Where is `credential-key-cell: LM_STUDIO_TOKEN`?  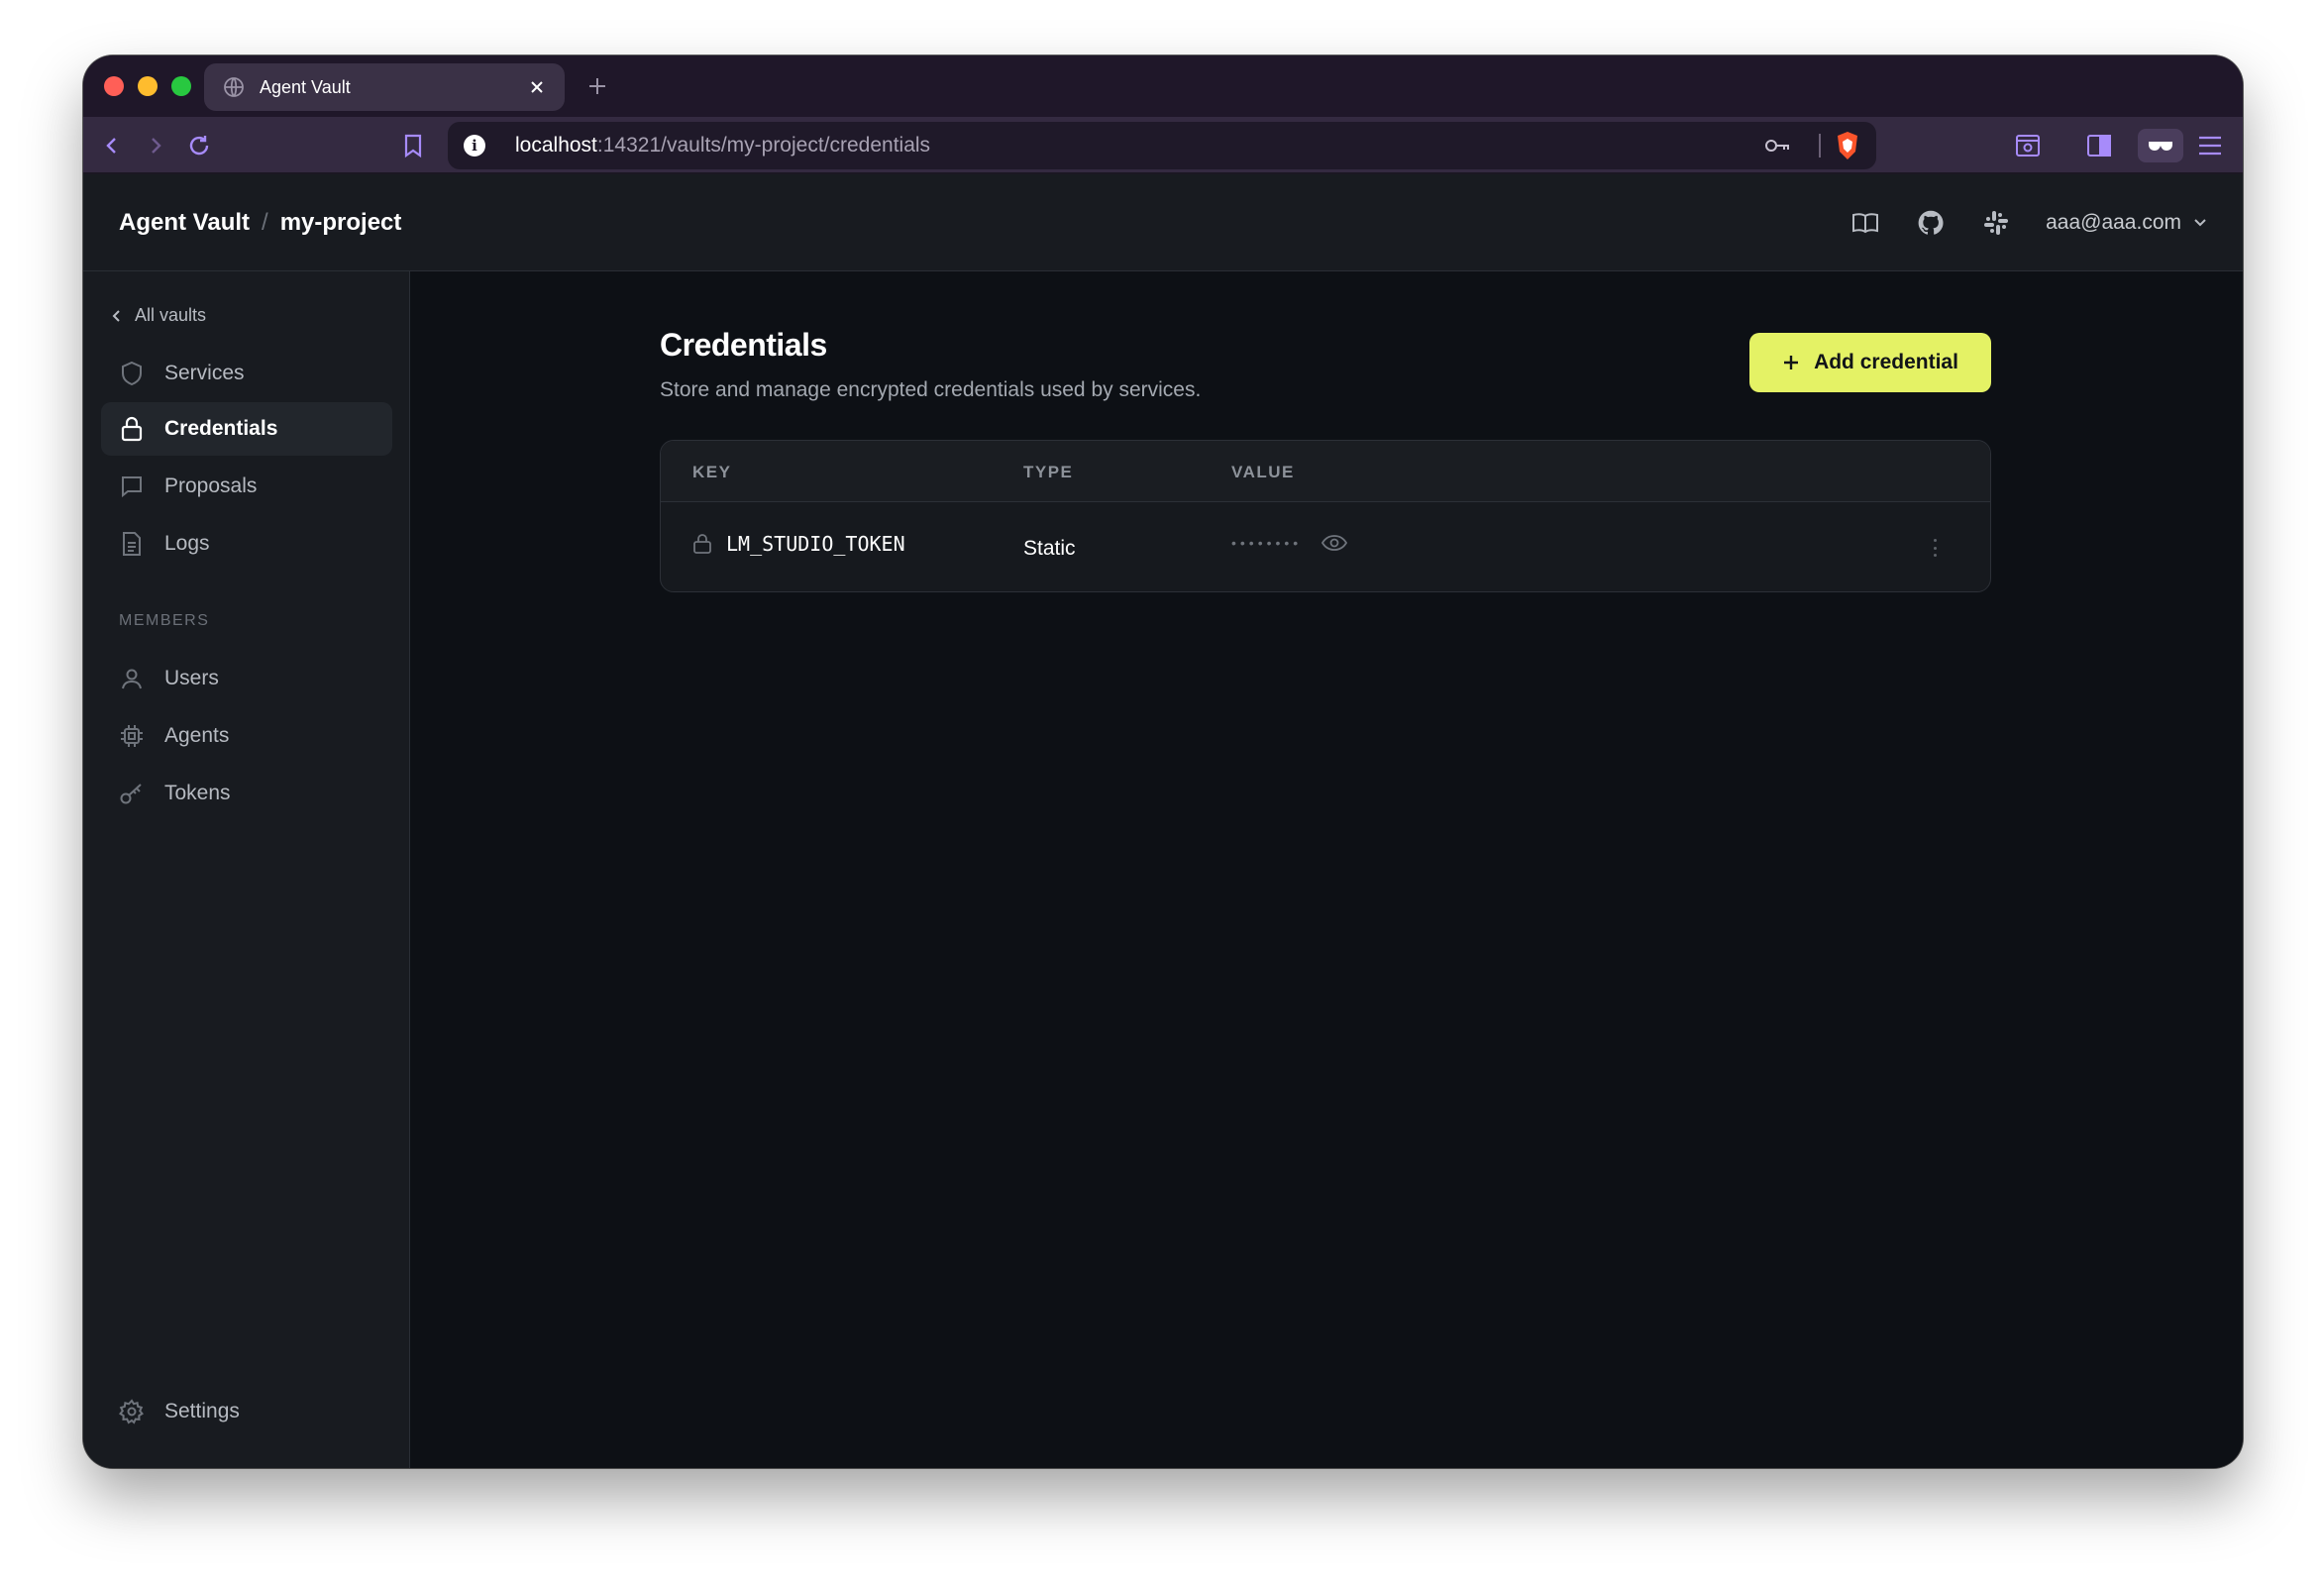 credential-key-cell: LM_STUDIO_TOKEN is located at coordinates (798, 544).